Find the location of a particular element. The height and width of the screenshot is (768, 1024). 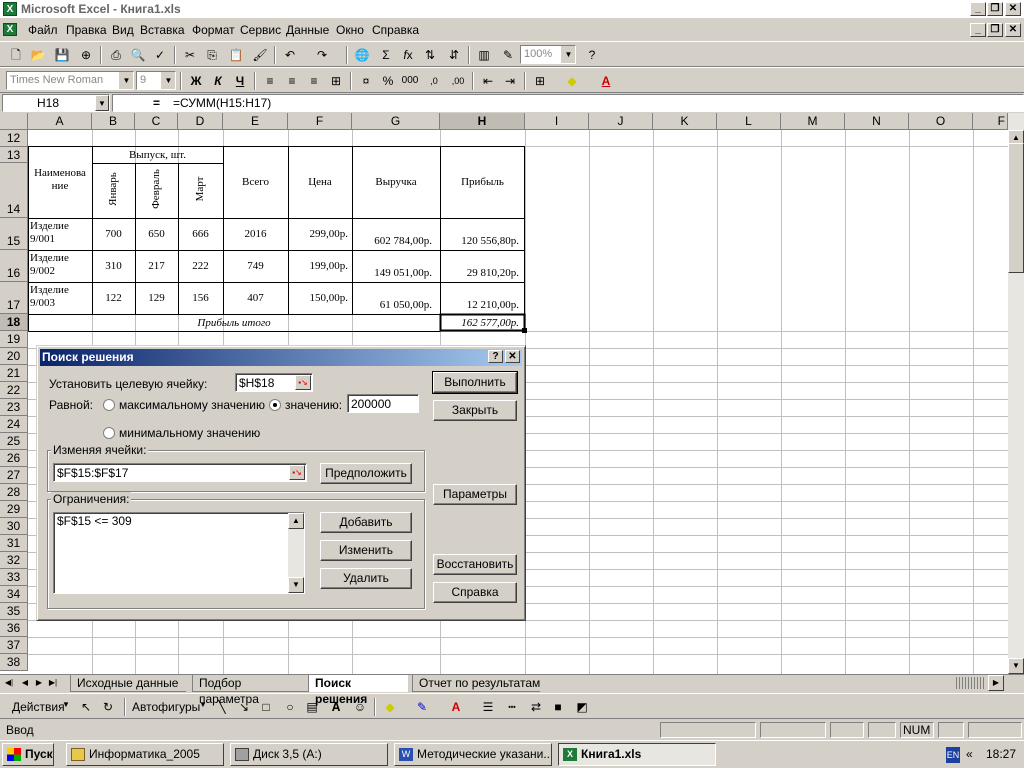

workbook-icon: X is located at coordinates (10, 29).